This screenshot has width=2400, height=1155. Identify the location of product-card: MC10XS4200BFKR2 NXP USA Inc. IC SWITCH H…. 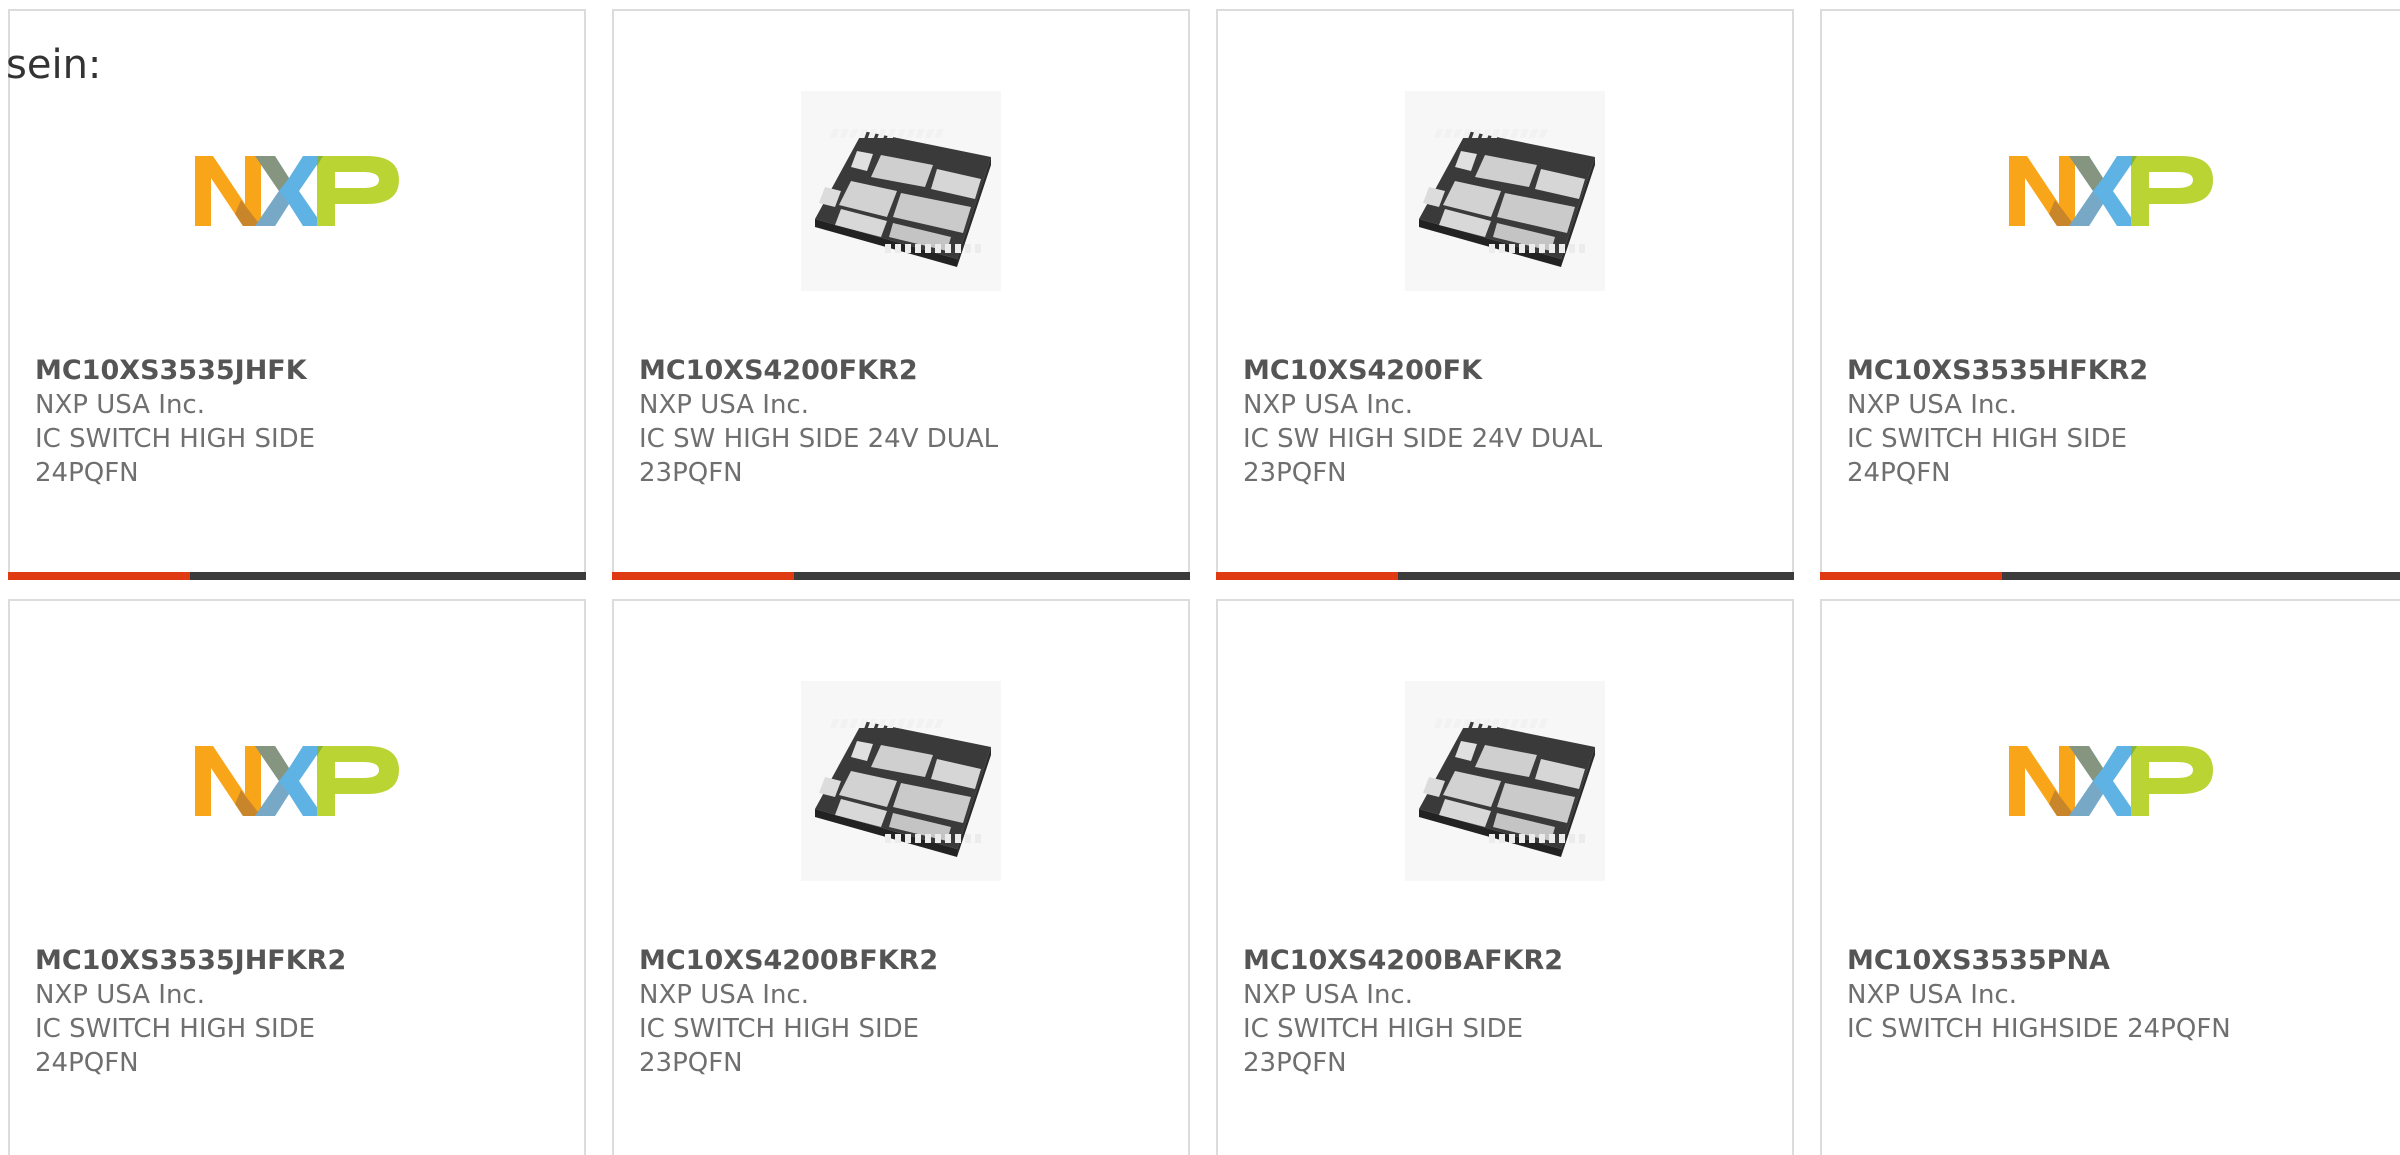
(901, 877).